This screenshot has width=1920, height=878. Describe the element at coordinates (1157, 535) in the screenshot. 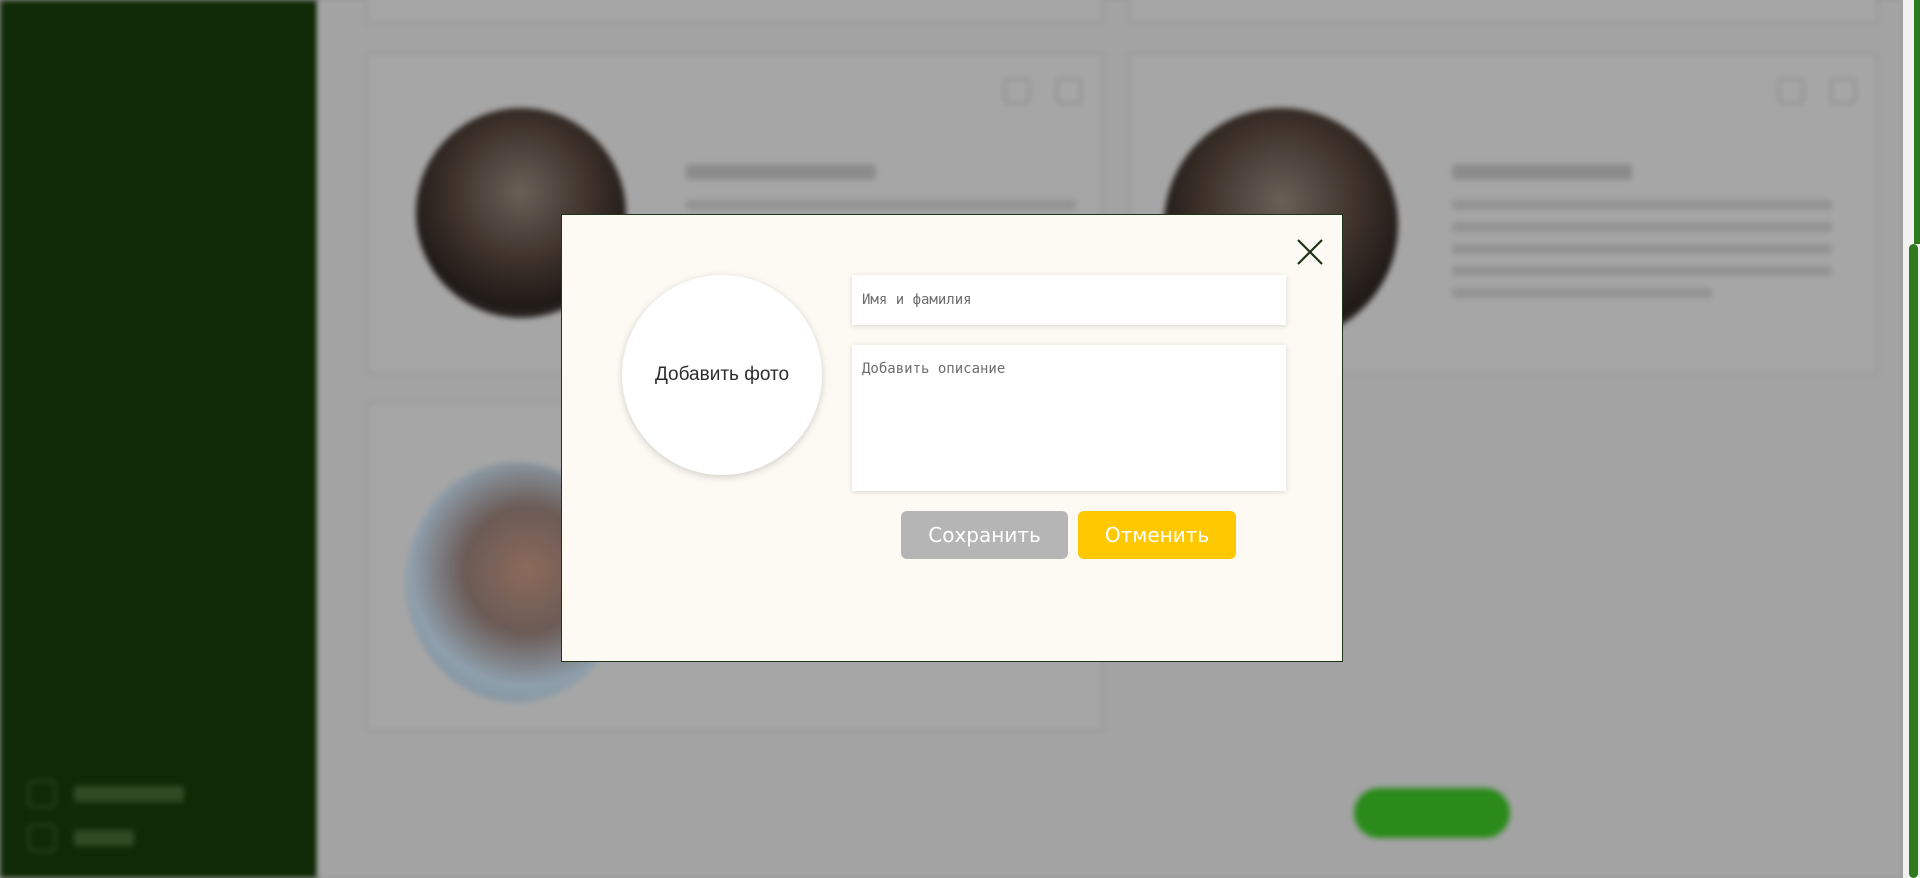

I see `cancel-button: Отменить` at that location.